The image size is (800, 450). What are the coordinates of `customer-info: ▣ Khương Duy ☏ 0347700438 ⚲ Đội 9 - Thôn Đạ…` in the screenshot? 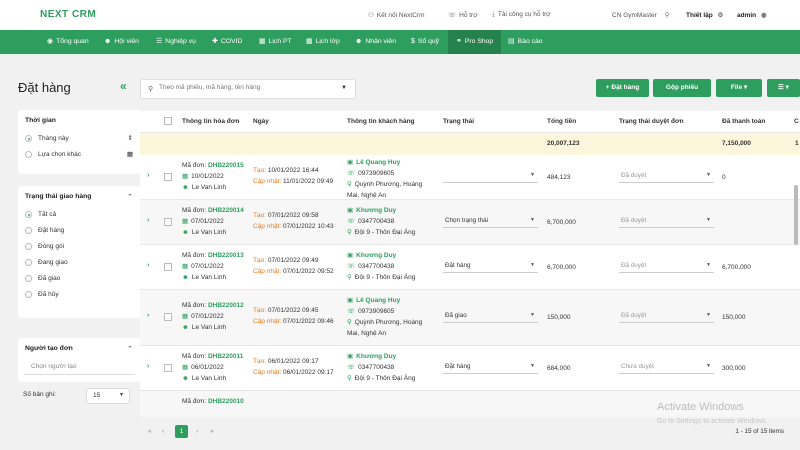 It's located at (381, 367).